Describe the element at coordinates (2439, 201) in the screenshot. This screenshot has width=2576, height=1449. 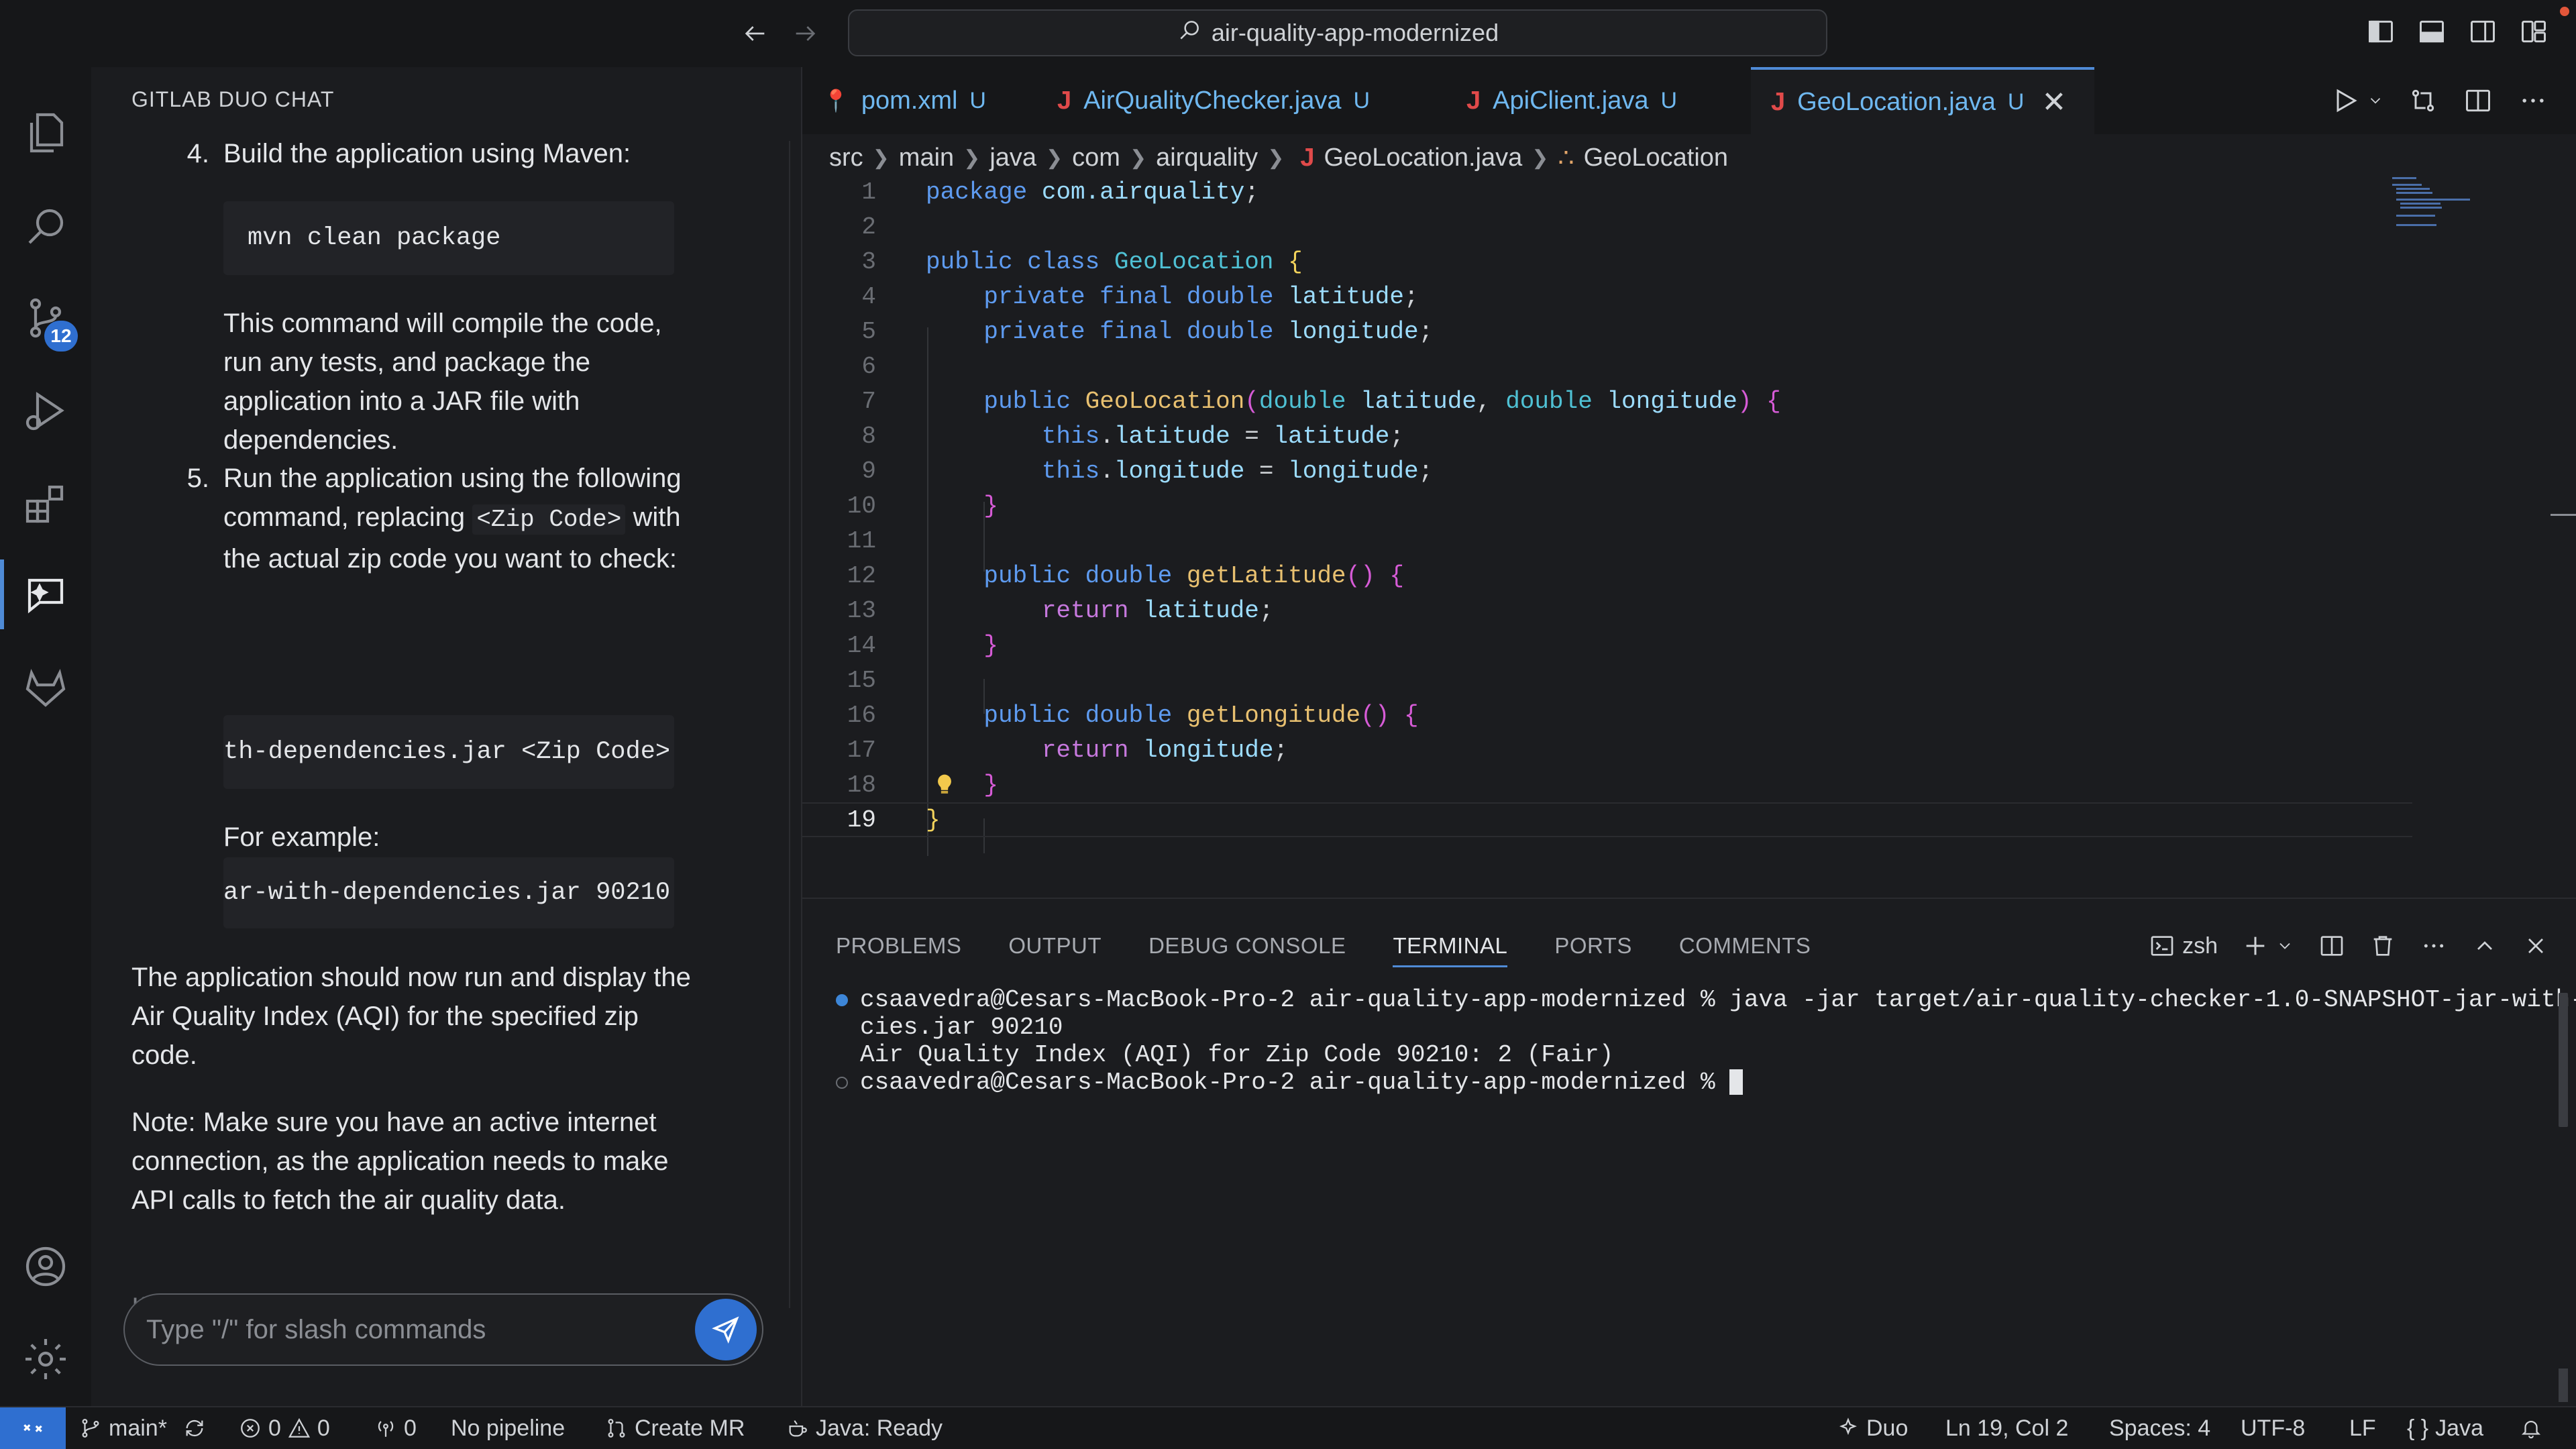
I see `minimap` at that location.